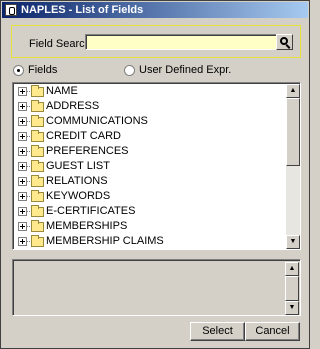 This screenshot has width=320, height=349. I want to click on tree-item: PREFERENCES, so click(150, 151).